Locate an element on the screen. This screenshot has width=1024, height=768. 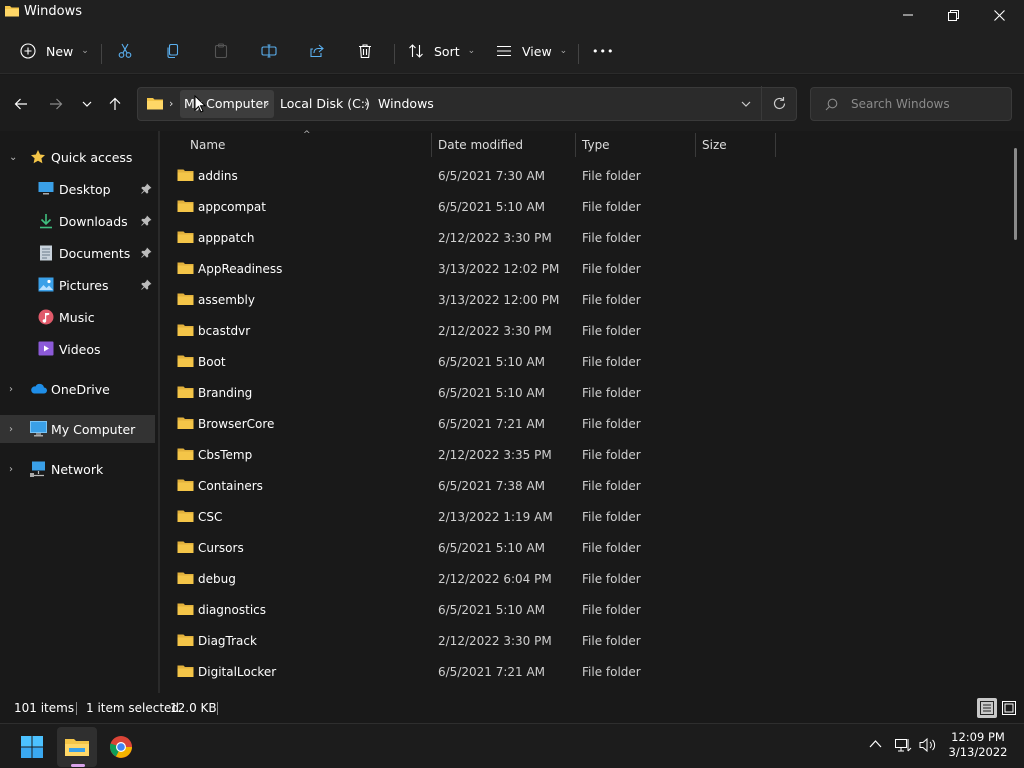
nav-quick-access: ⌄ Quick access is located at coordinates (77, 157).